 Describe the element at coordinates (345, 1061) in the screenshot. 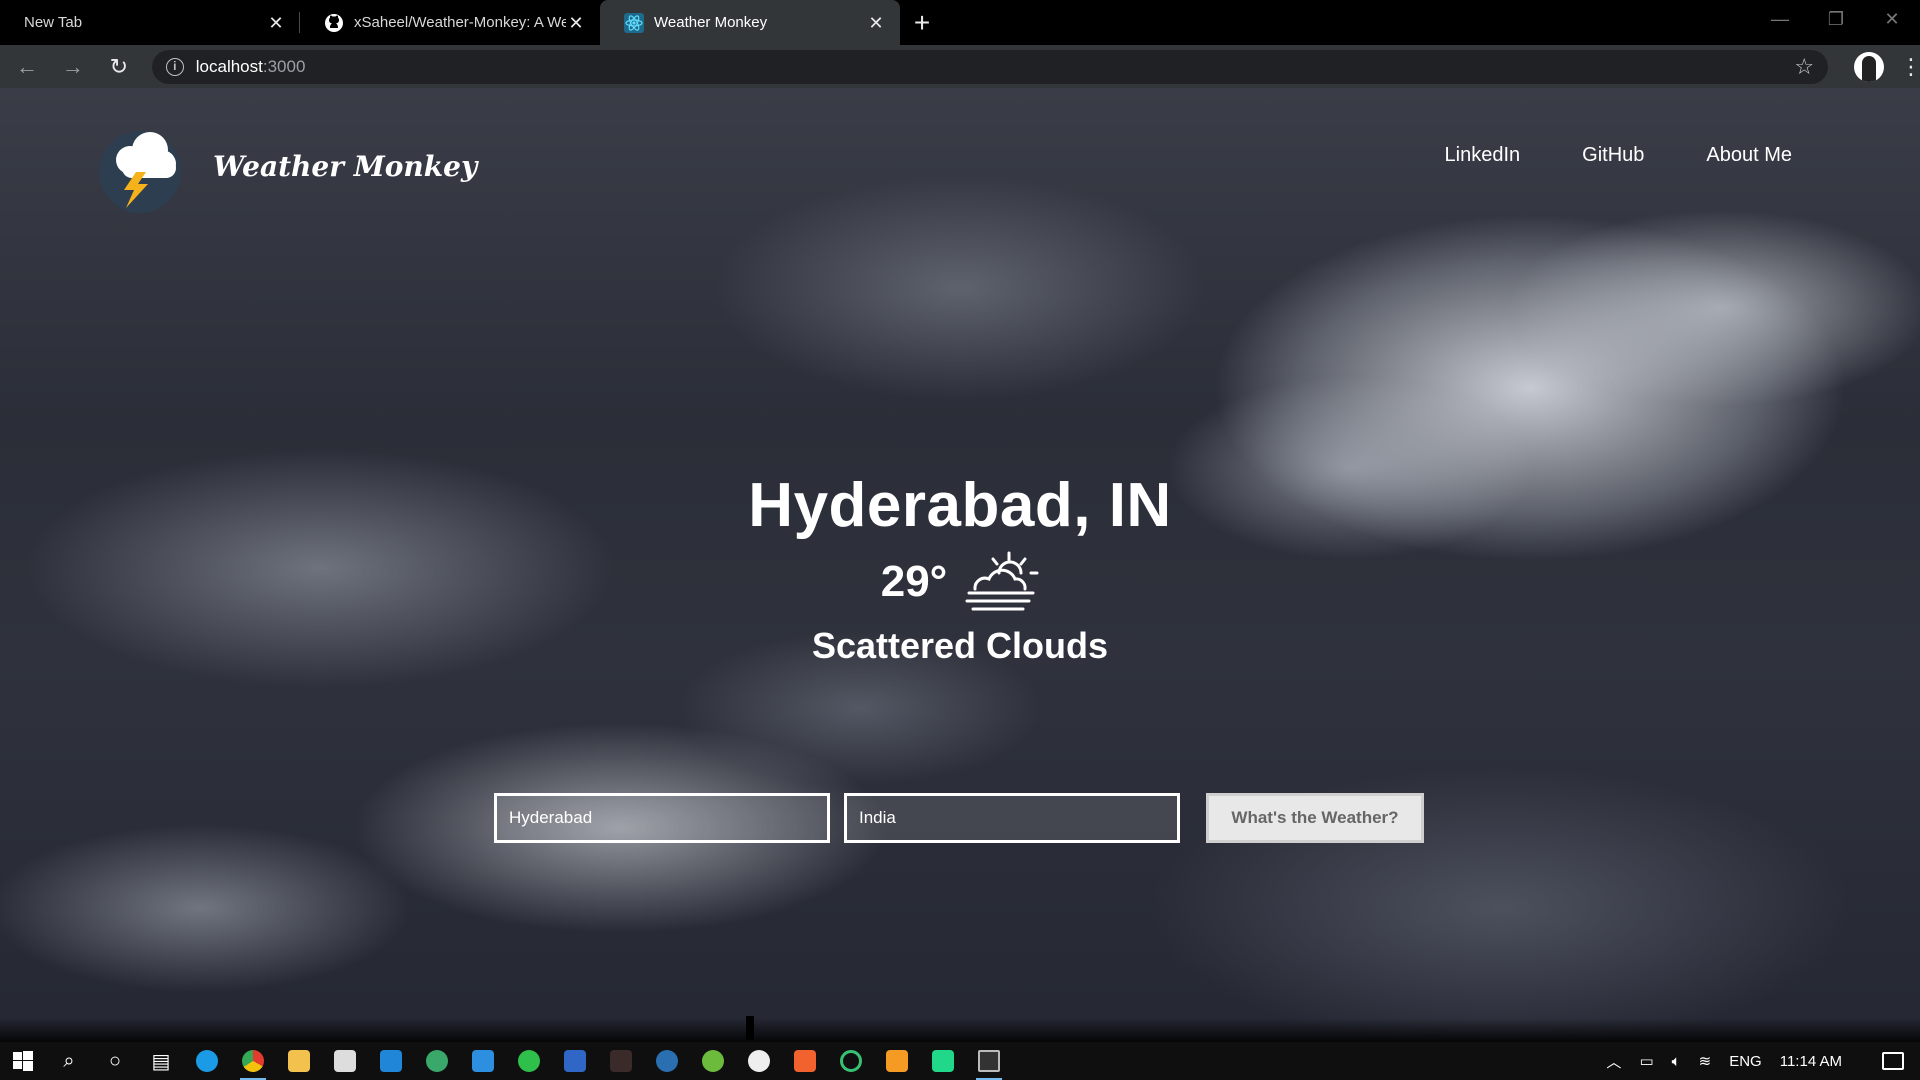

I see `store-icon` at that location.